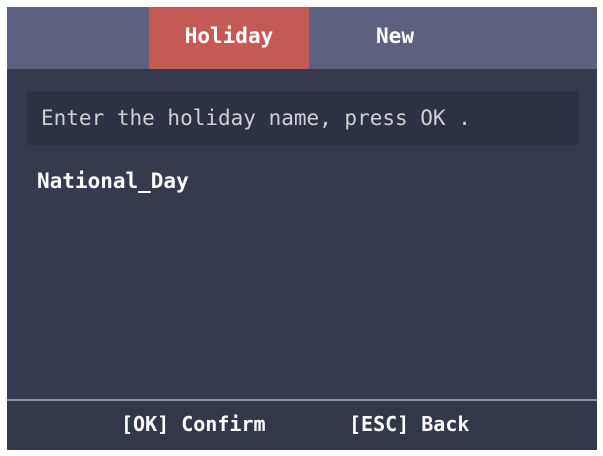 The height and width of the screenshot is (456, 603). Describe the element at coordinates (409, 424) in the screenshot. I see `back-button: [ESC] Back` at that location.